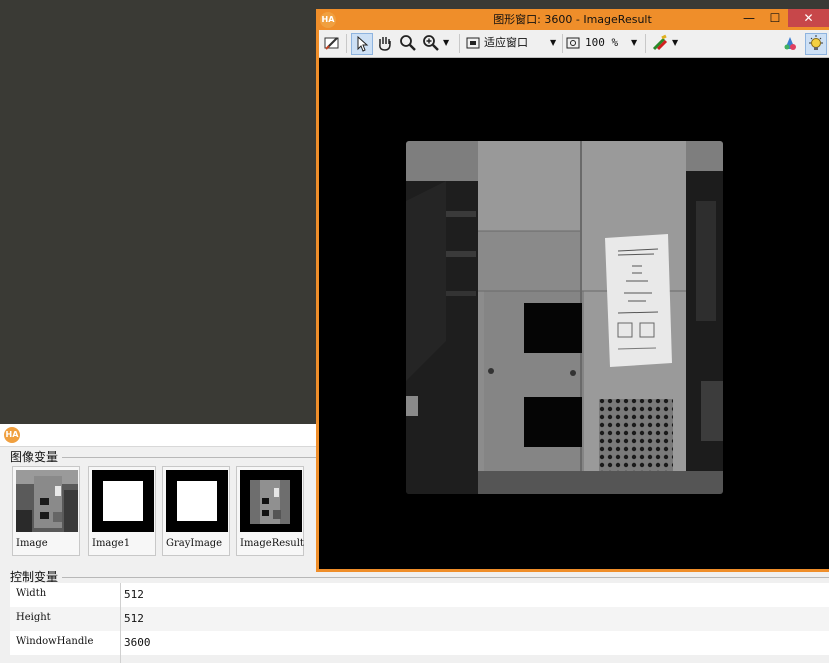  Describe the element at coordinates (31, 593) in the screenshot. I see `control-name: Width` at that location.